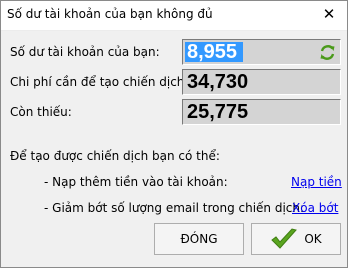 The width and height of the screenshot is (348, 268). I want to click on refresh-icon, so click(327, 52).